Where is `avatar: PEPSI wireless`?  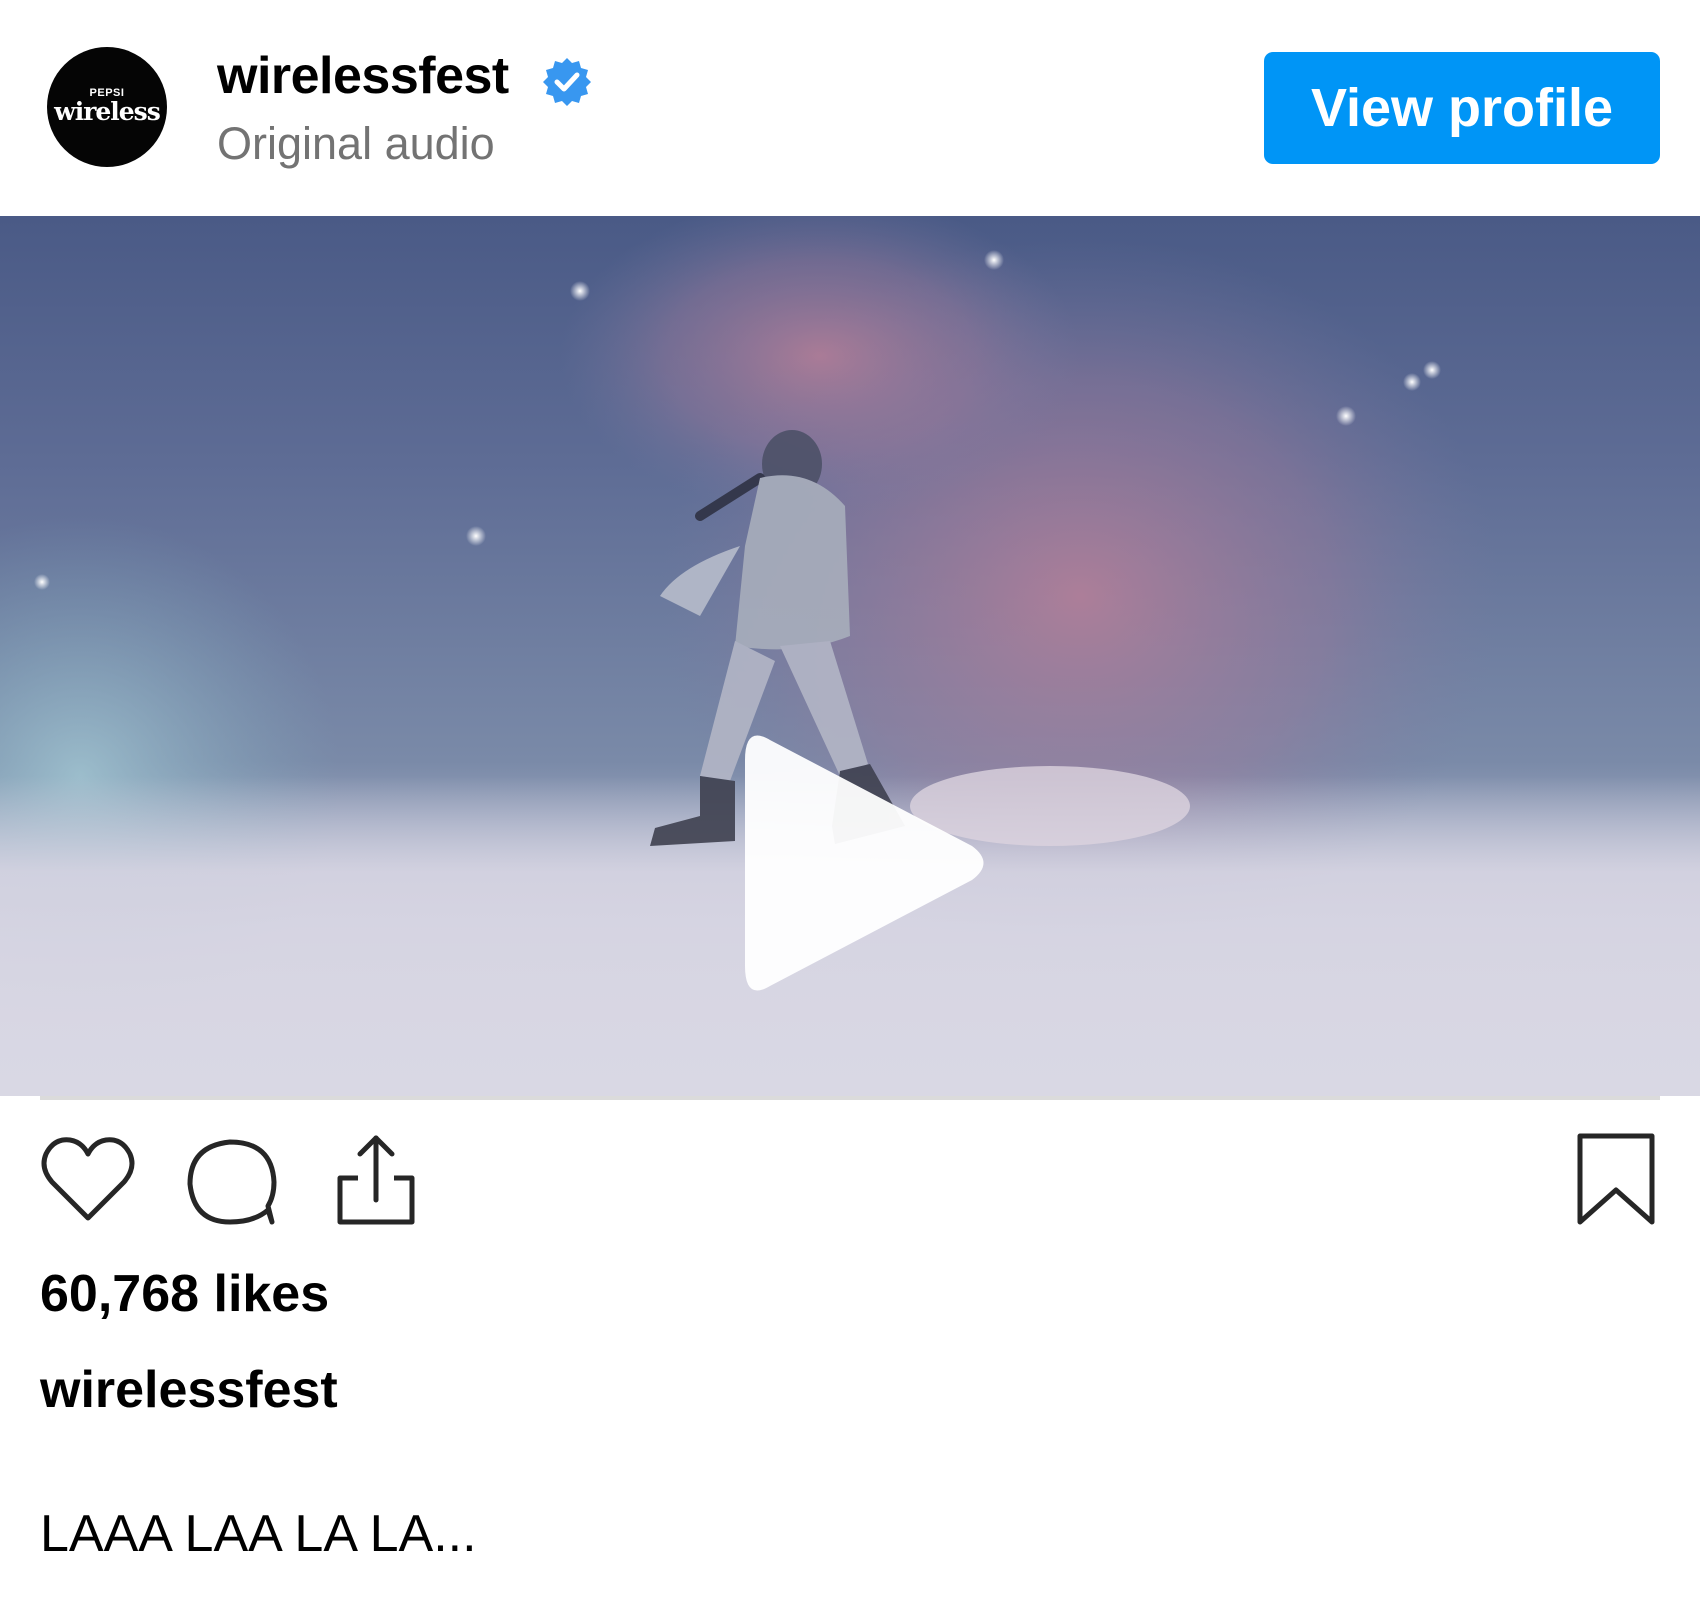
avatar: PEPSI wireless is located at coordinates (107, 107).